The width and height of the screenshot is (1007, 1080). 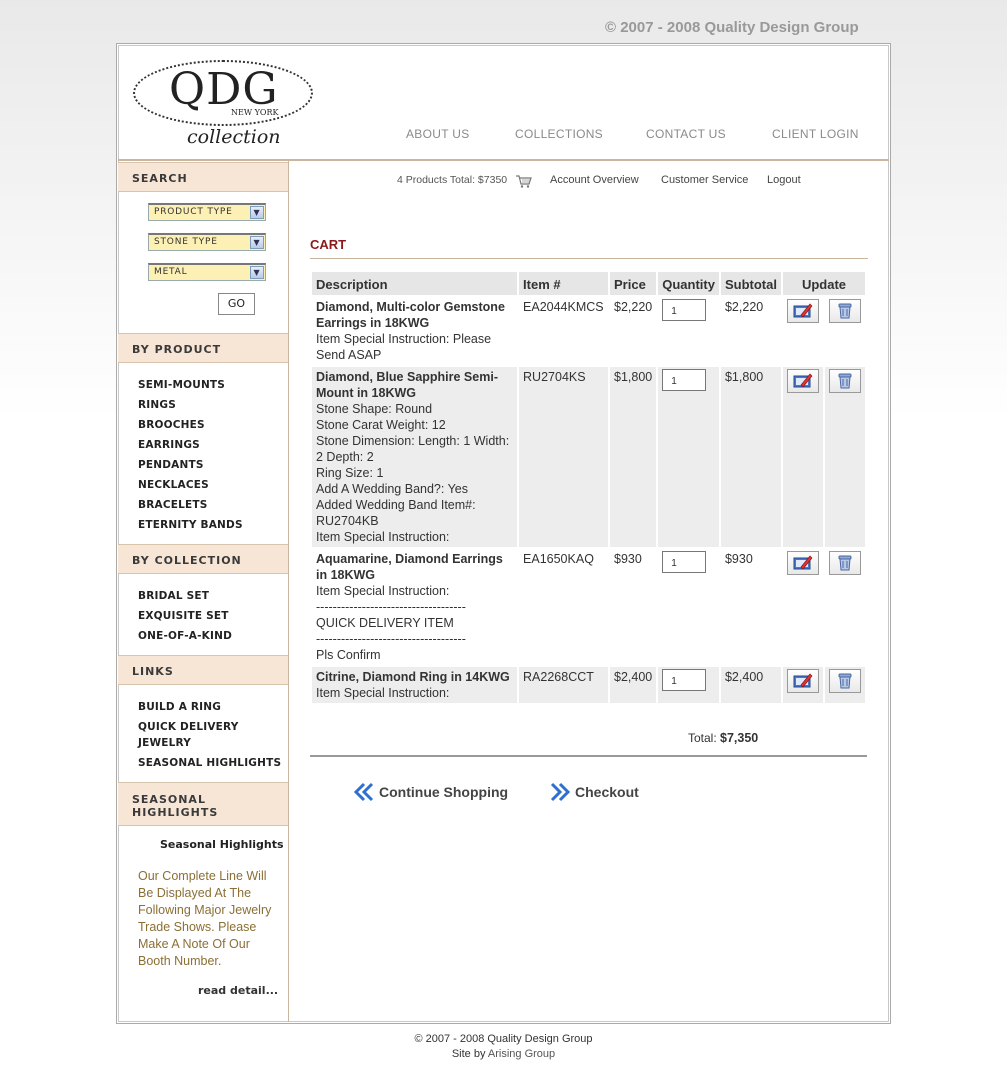 What do you see at coordinates (391, 607) in the screenshot?
I see `product-detail: ------------------------------------` at bounding box center [391, 607].